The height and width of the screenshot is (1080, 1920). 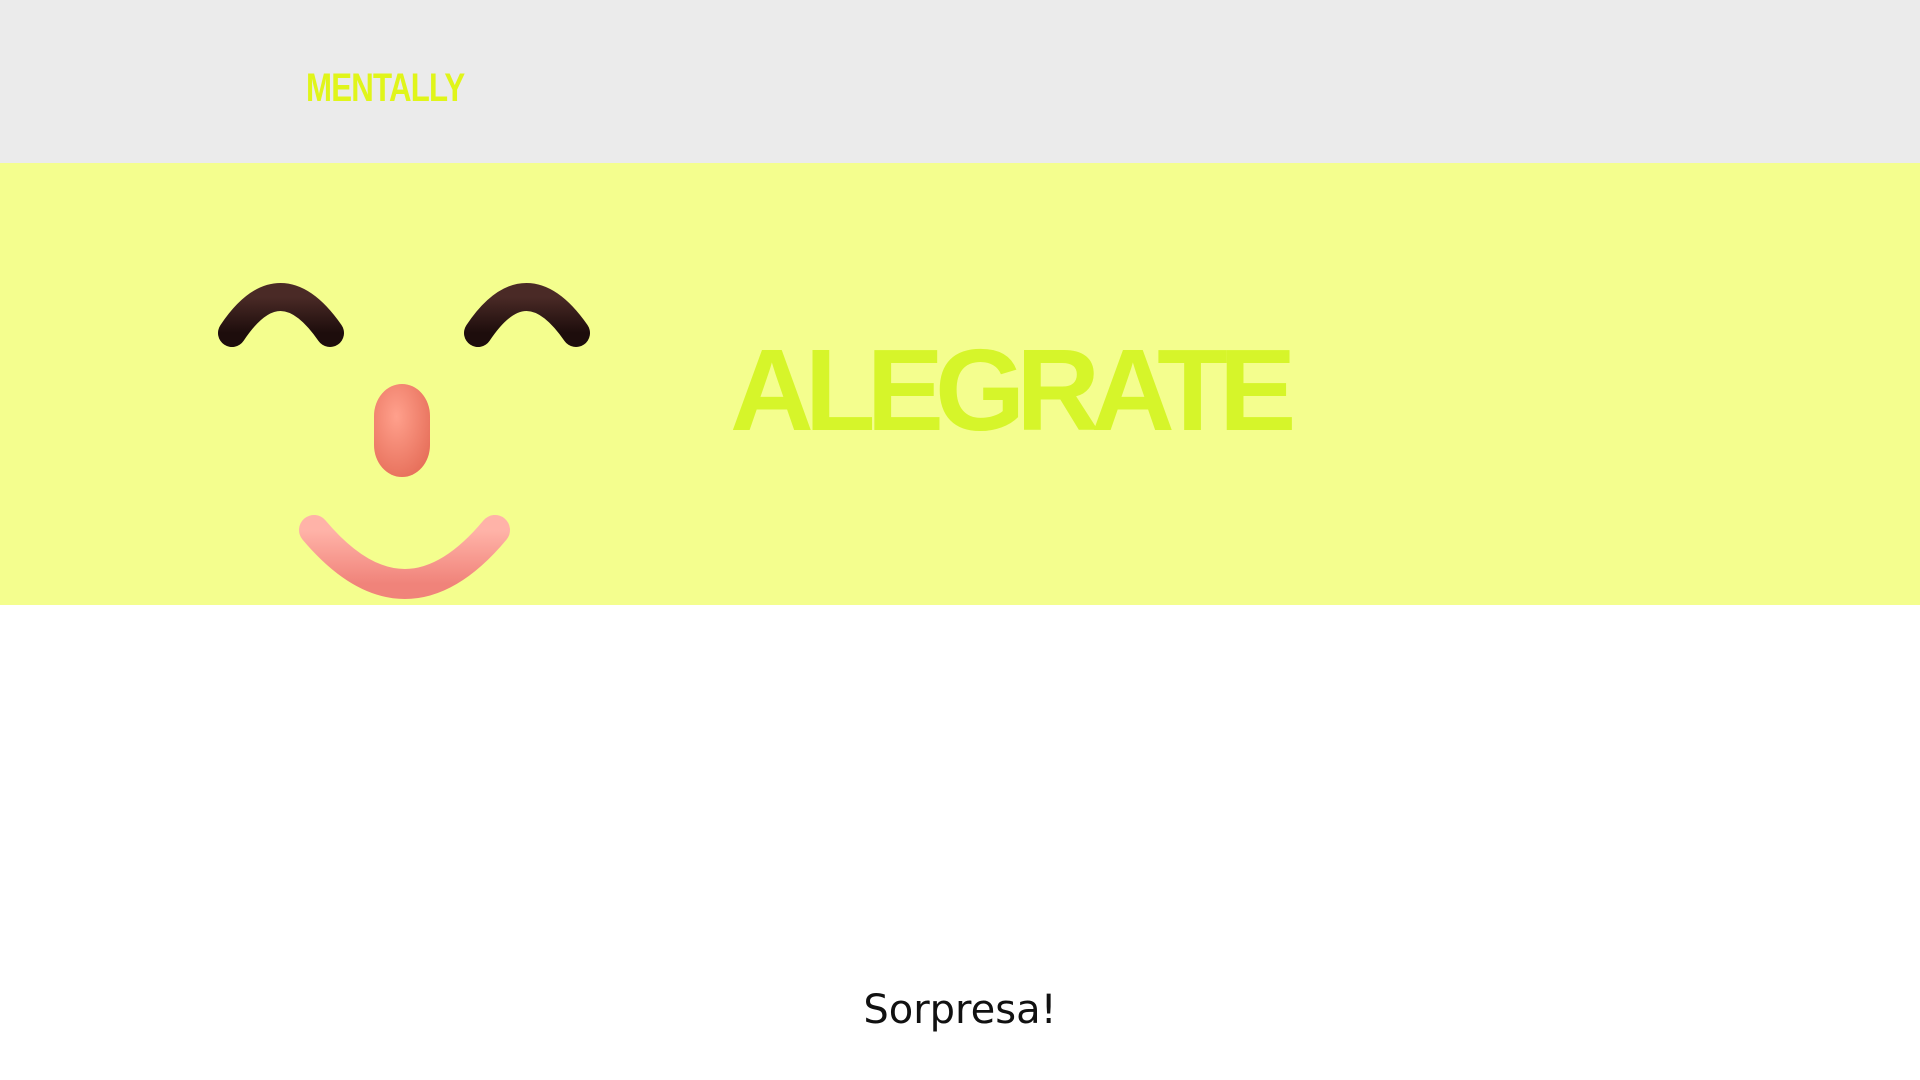 I want to click on nose, so click(x=402, y=430).